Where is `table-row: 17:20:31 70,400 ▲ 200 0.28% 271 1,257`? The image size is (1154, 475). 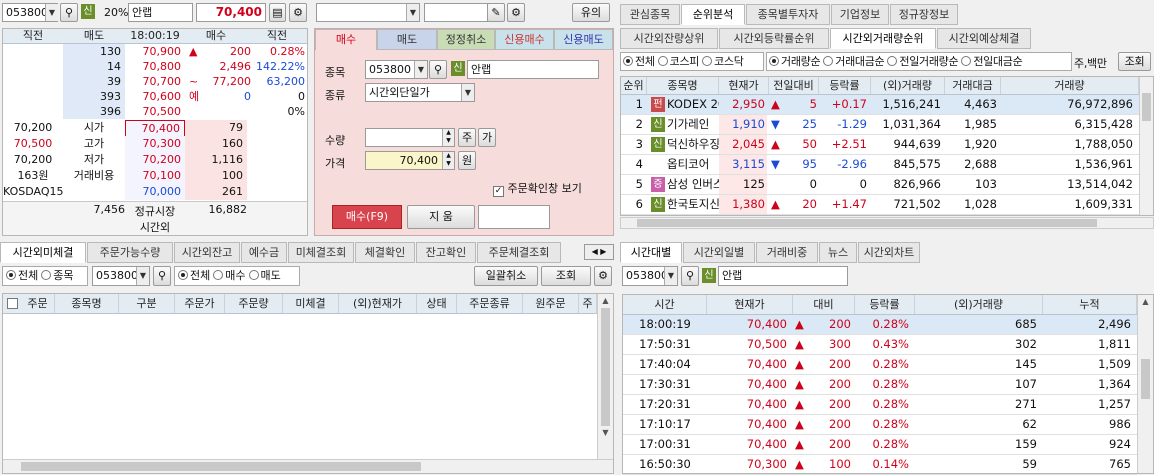
table-row: 17:20:31 70,400 ▲ 200 0.28% 271 1,257 is located at coordinates (880, 405).